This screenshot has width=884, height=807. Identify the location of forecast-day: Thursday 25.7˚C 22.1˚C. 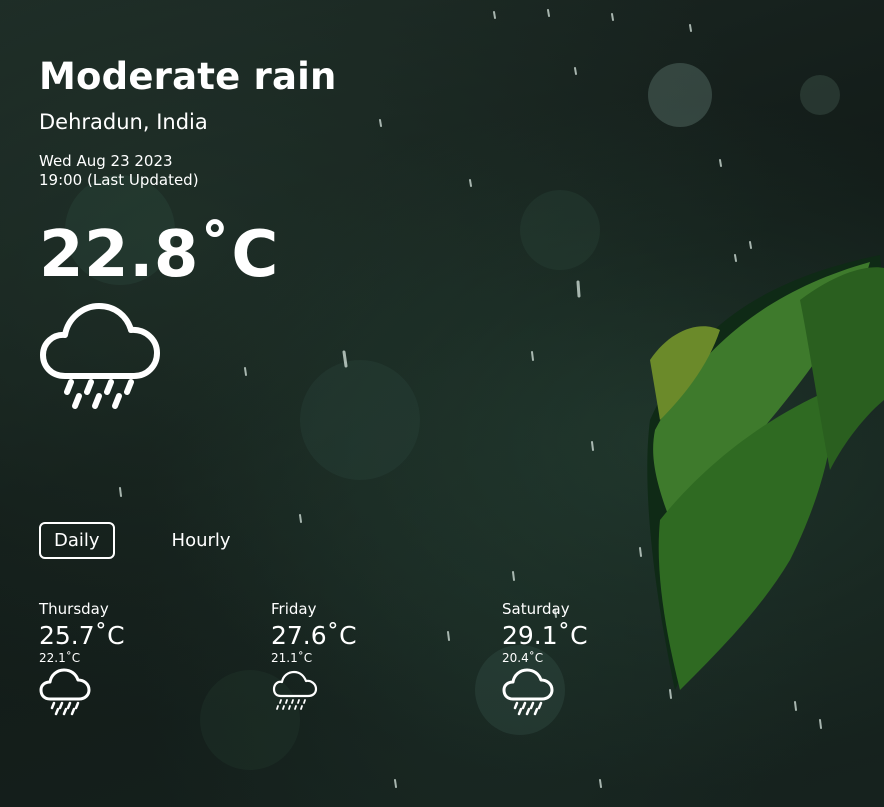
(139, 660).